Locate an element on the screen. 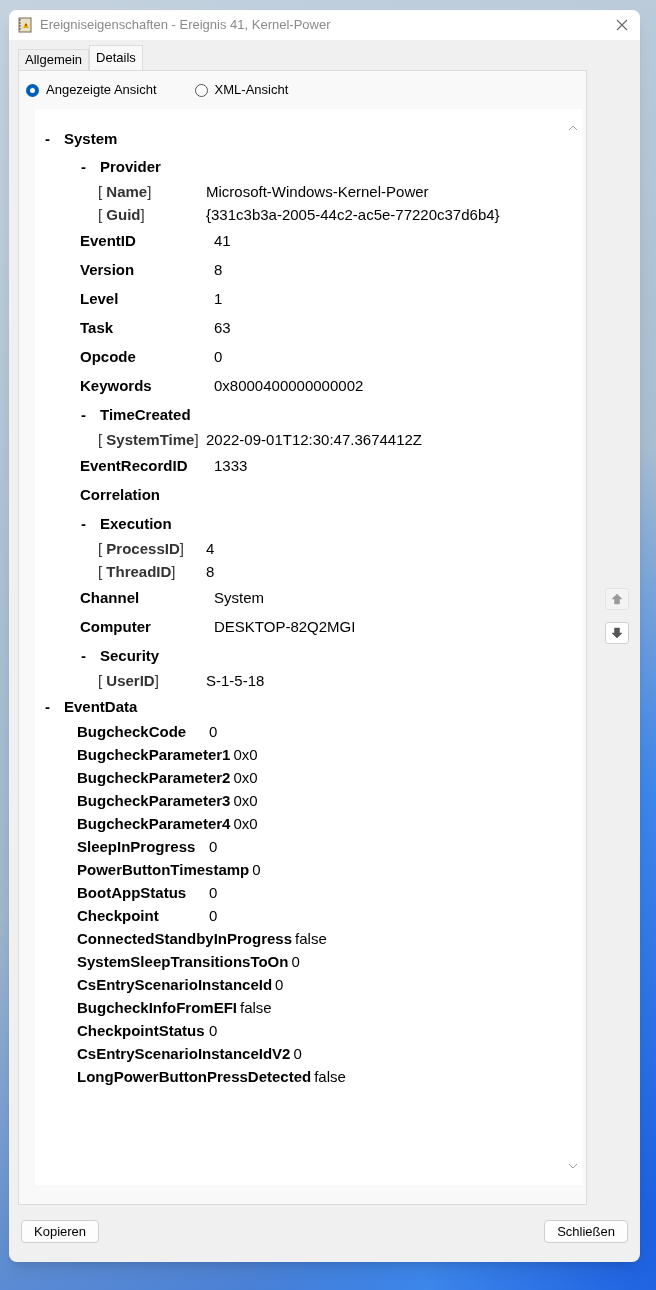 This screenshot has height=1290, width=656. field-name: Version is located at coordinates (108, 270).